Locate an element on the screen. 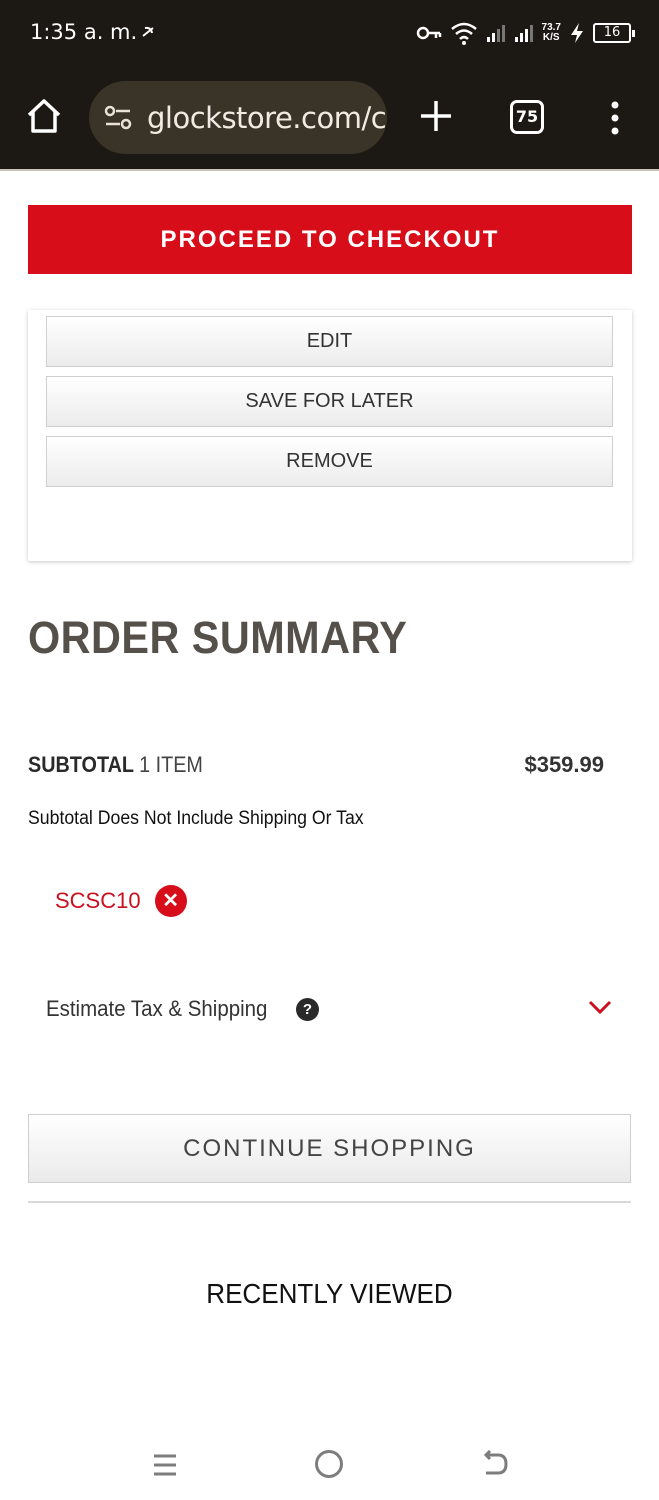  home-icon is located at coordinates (44, 116).